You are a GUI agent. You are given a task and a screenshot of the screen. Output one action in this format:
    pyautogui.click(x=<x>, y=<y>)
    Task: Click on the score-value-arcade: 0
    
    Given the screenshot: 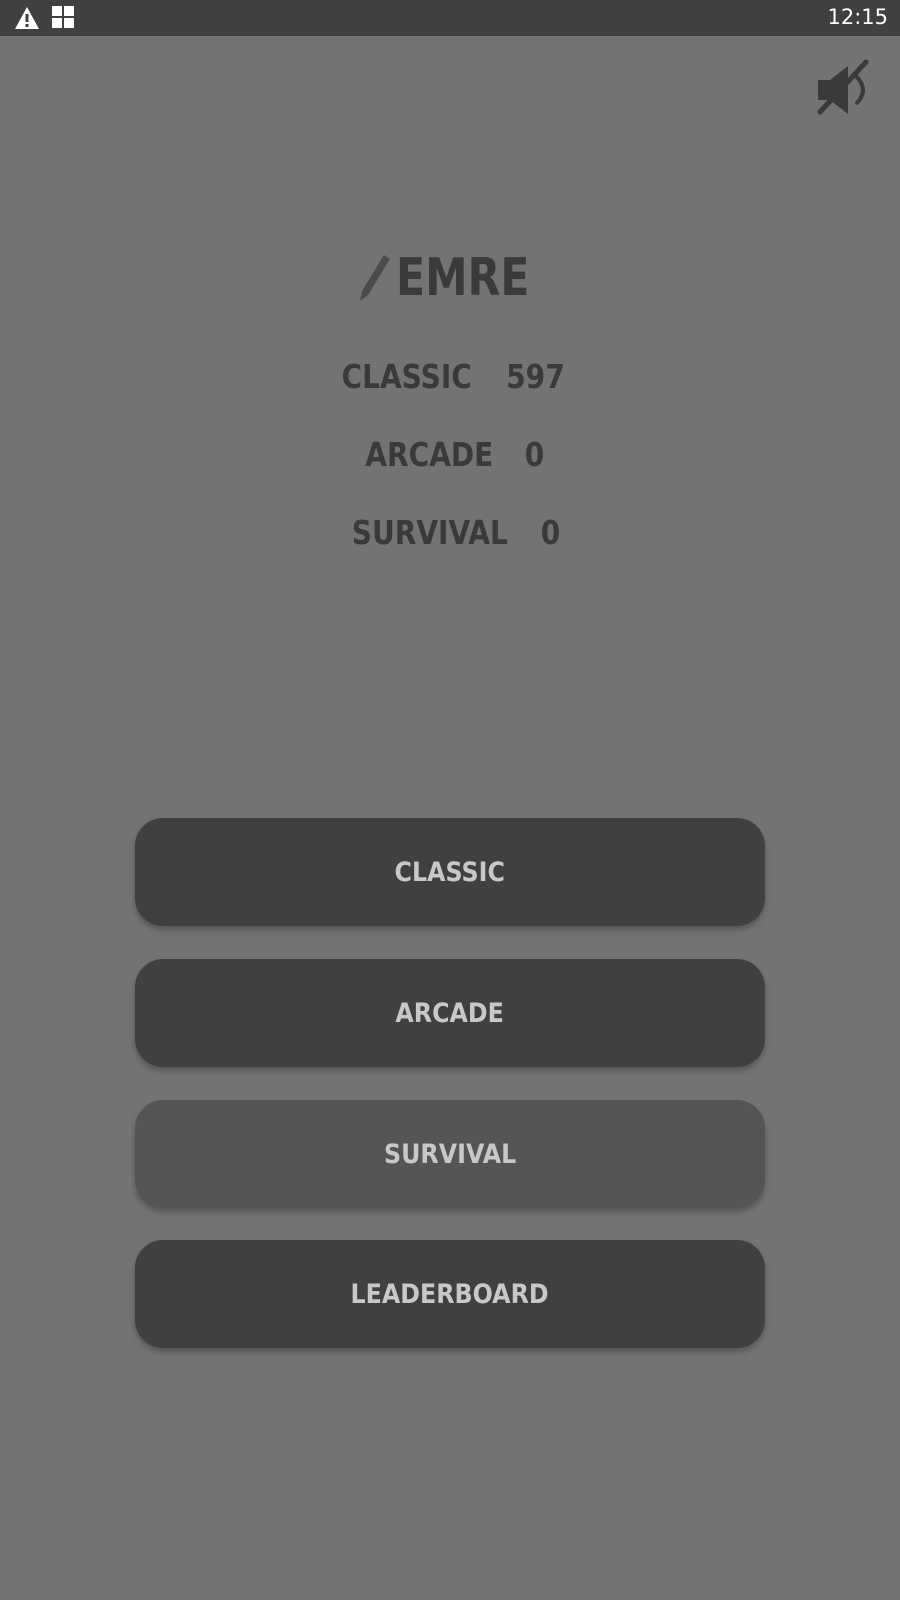 What is the action you would take?
    pyautogui.click(x=534, y=454)
    